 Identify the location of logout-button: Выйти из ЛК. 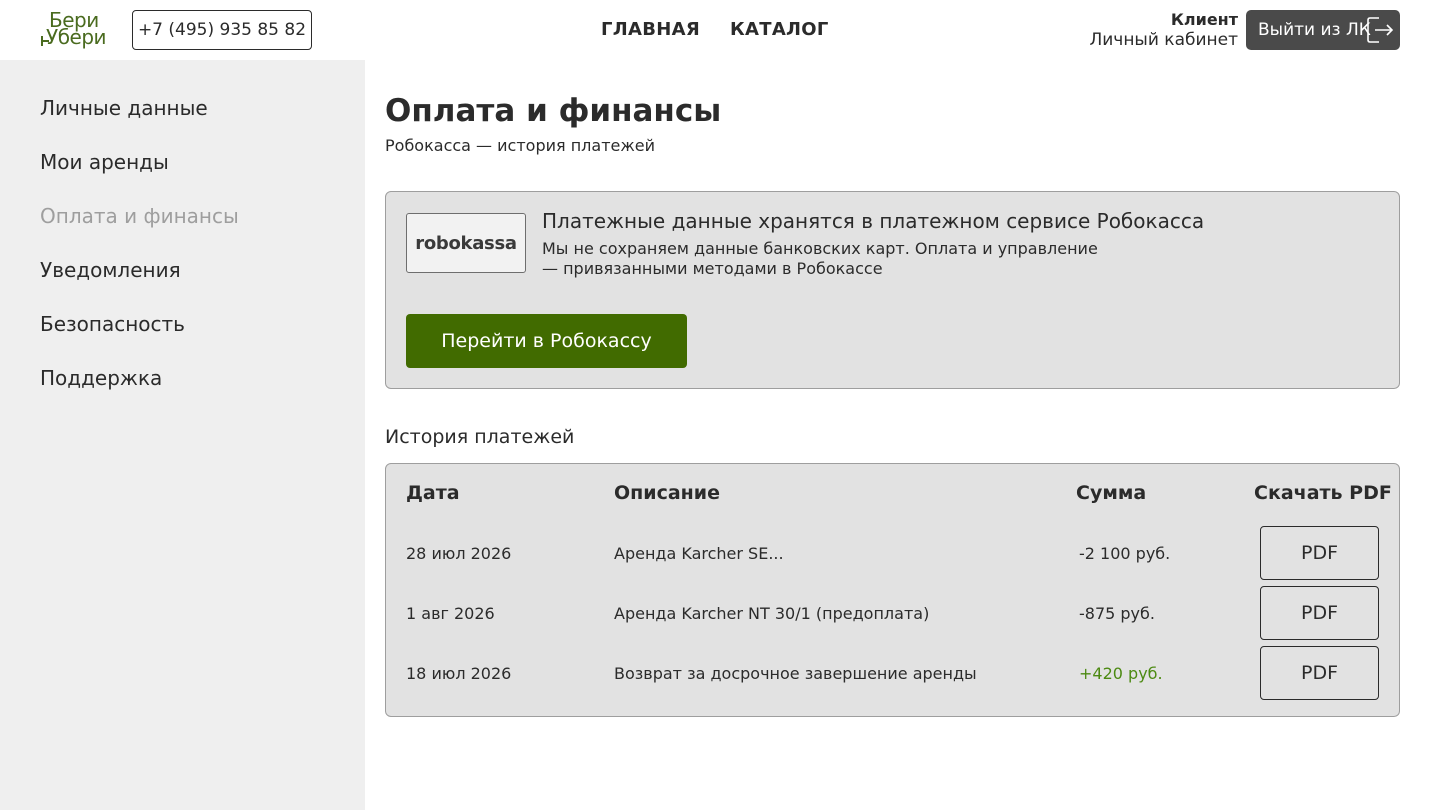
(1323, 30).